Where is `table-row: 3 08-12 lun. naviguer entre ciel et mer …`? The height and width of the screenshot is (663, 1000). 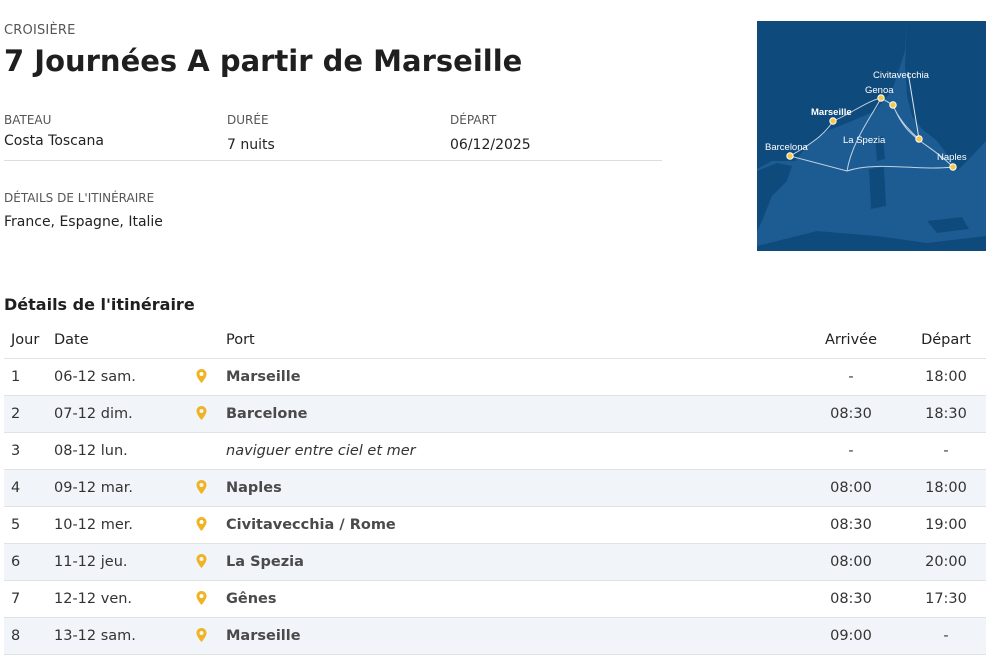
table-row: 3 08-12 lun. naviguer entre ciel et mer … is located at coordinates (495, 451).